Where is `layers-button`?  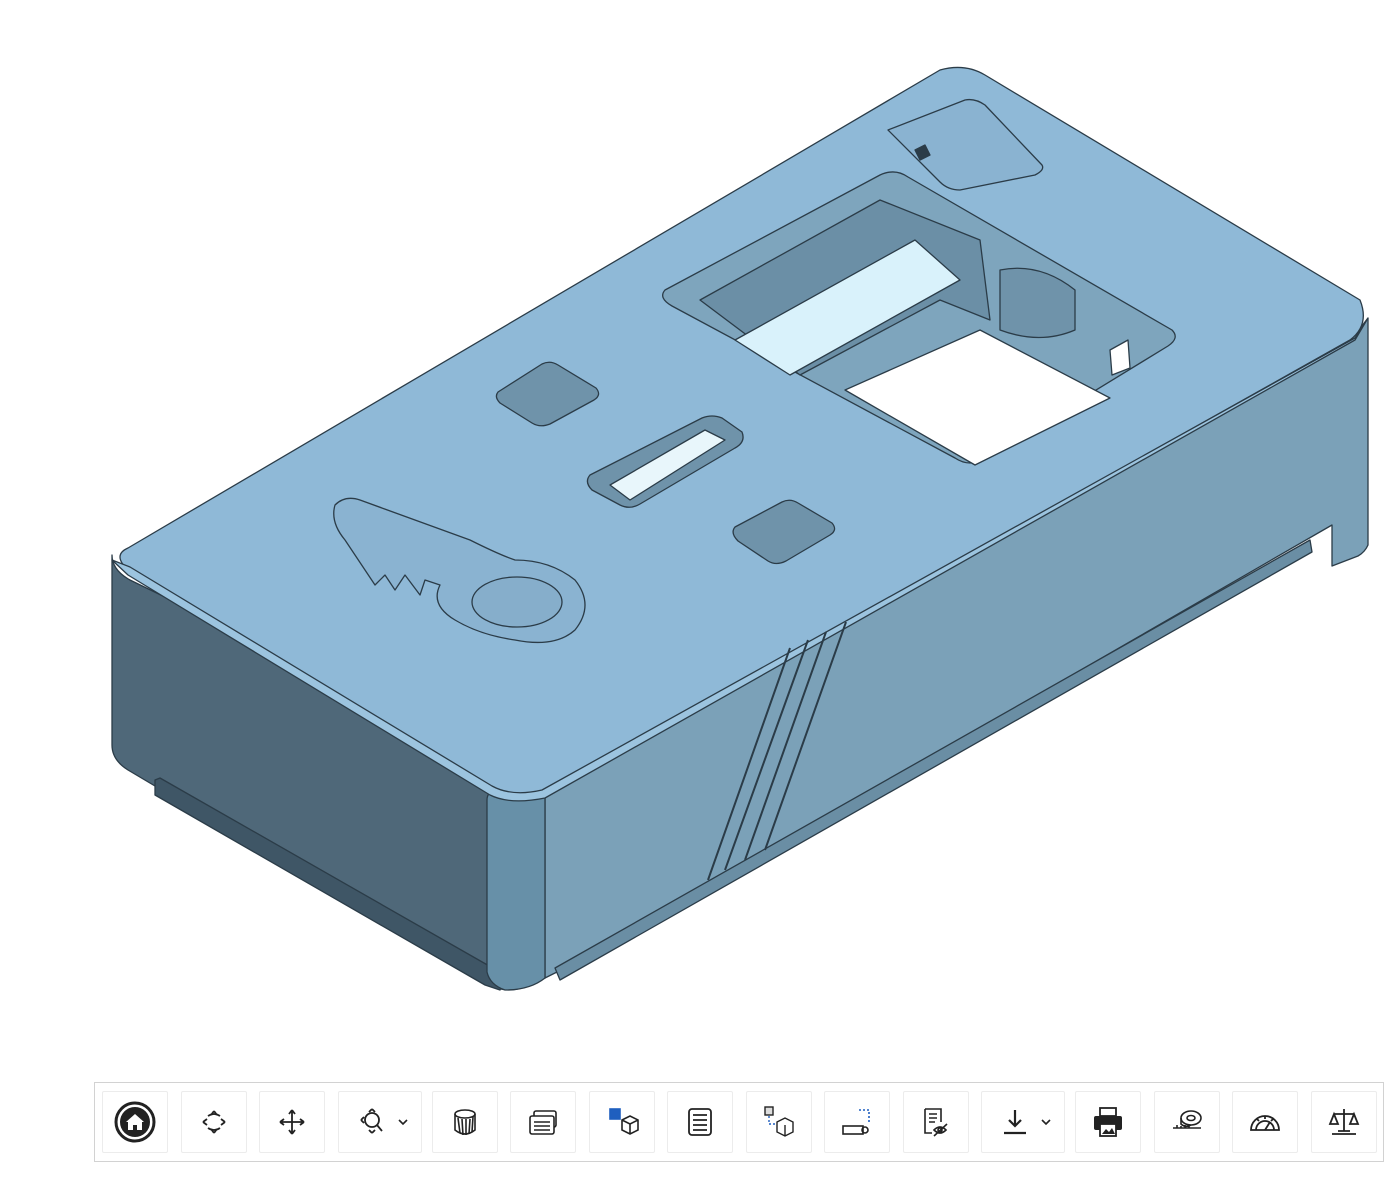 layers-button is located at coordinates (543, 1122).